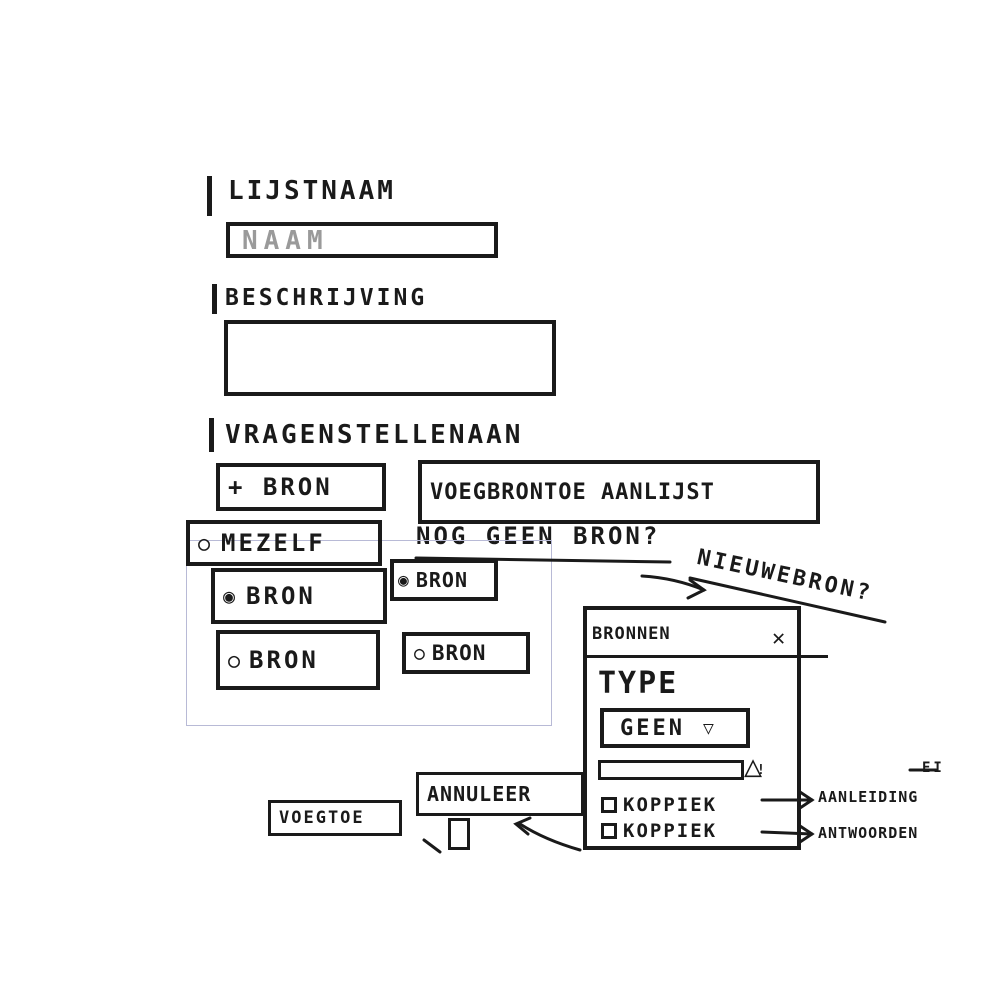  I want to click on underline-new-source, so click(787, 600).